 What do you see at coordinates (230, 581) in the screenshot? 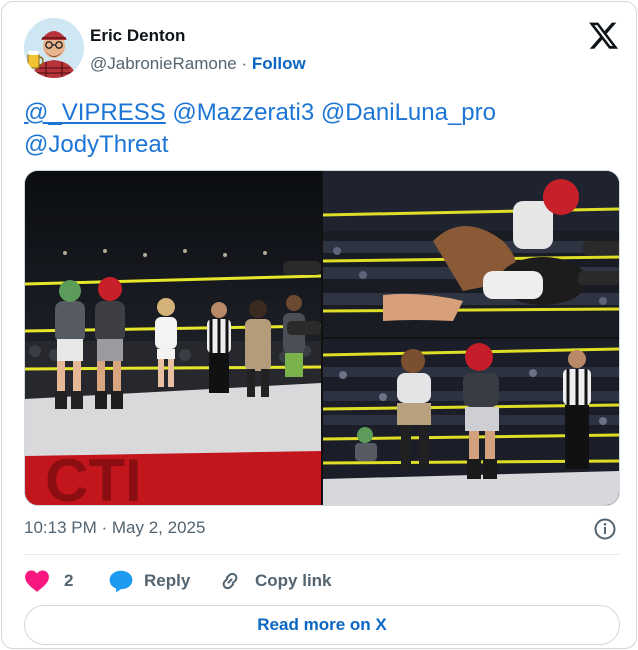
I see `link-icon` at bounding box center [230, 581].